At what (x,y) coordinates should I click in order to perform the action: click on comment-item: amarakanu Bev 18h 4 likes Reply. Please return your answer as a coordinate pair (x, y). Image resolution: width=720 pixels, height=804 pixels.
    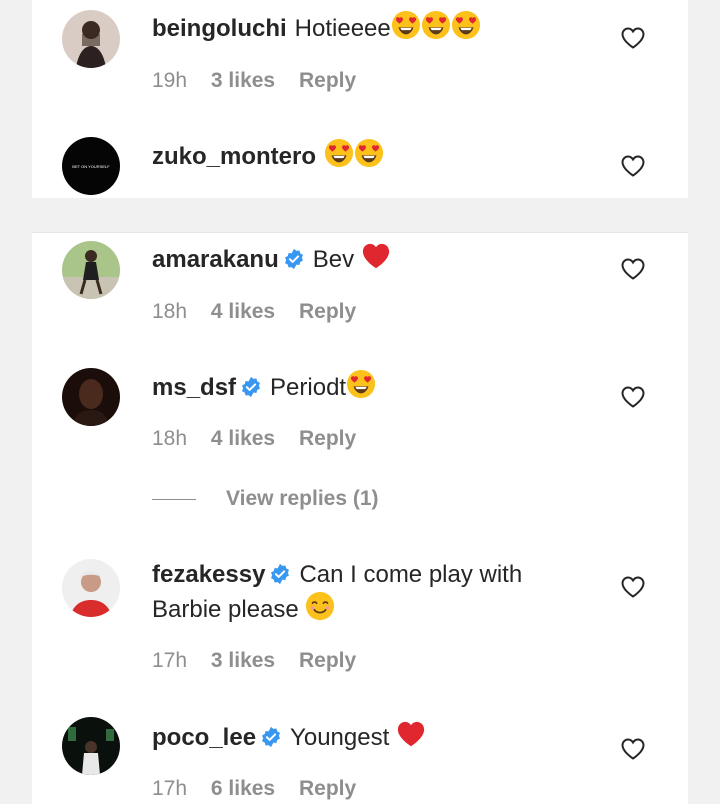
    Looking at the image, I should click on (360, 293).